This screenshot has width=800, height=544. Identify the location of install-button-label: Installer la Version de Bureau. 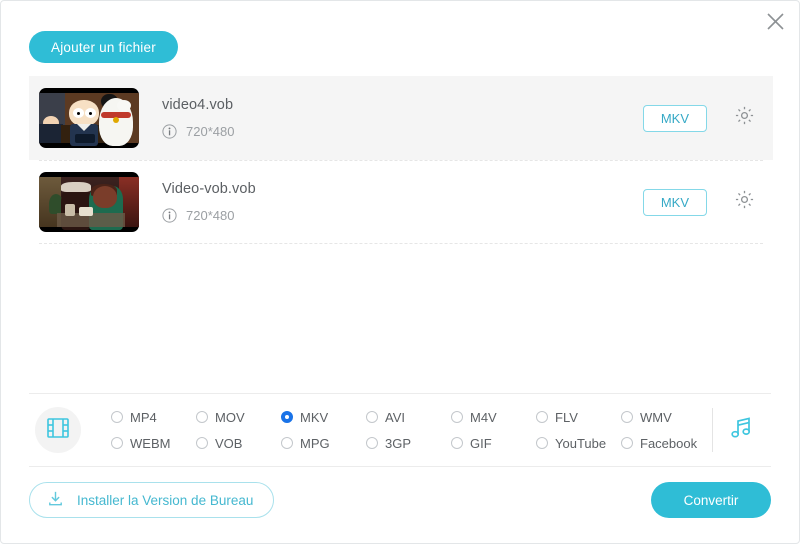
(165, 500).